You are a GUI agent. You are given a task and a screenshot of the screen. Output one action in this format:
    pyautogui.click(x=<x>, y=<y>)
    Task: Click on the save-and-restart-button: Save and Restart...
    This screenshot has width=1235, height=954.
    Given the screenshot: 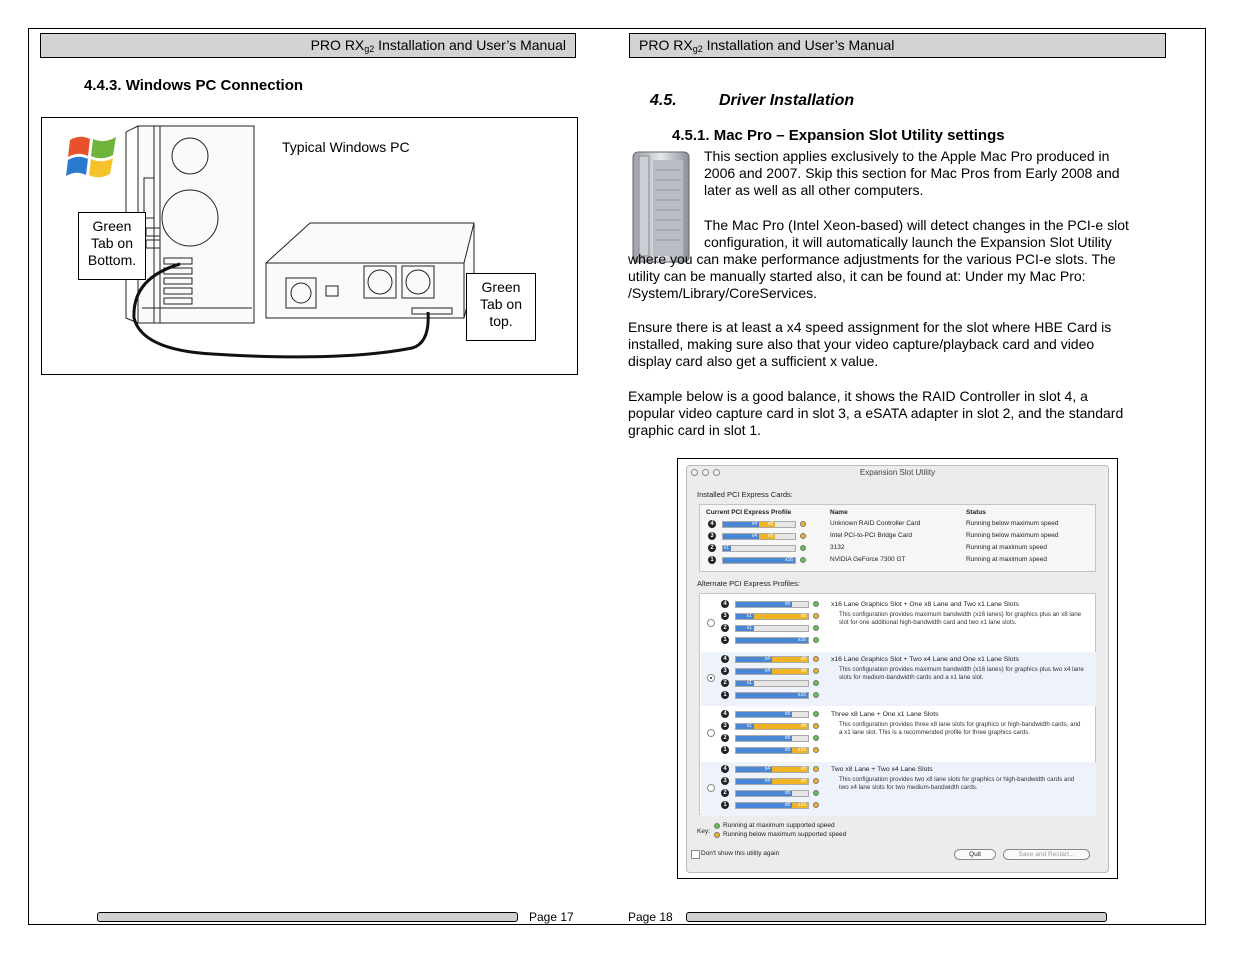 What is the action you would take?
    pyautogui.click(x=1046, y=854)
    